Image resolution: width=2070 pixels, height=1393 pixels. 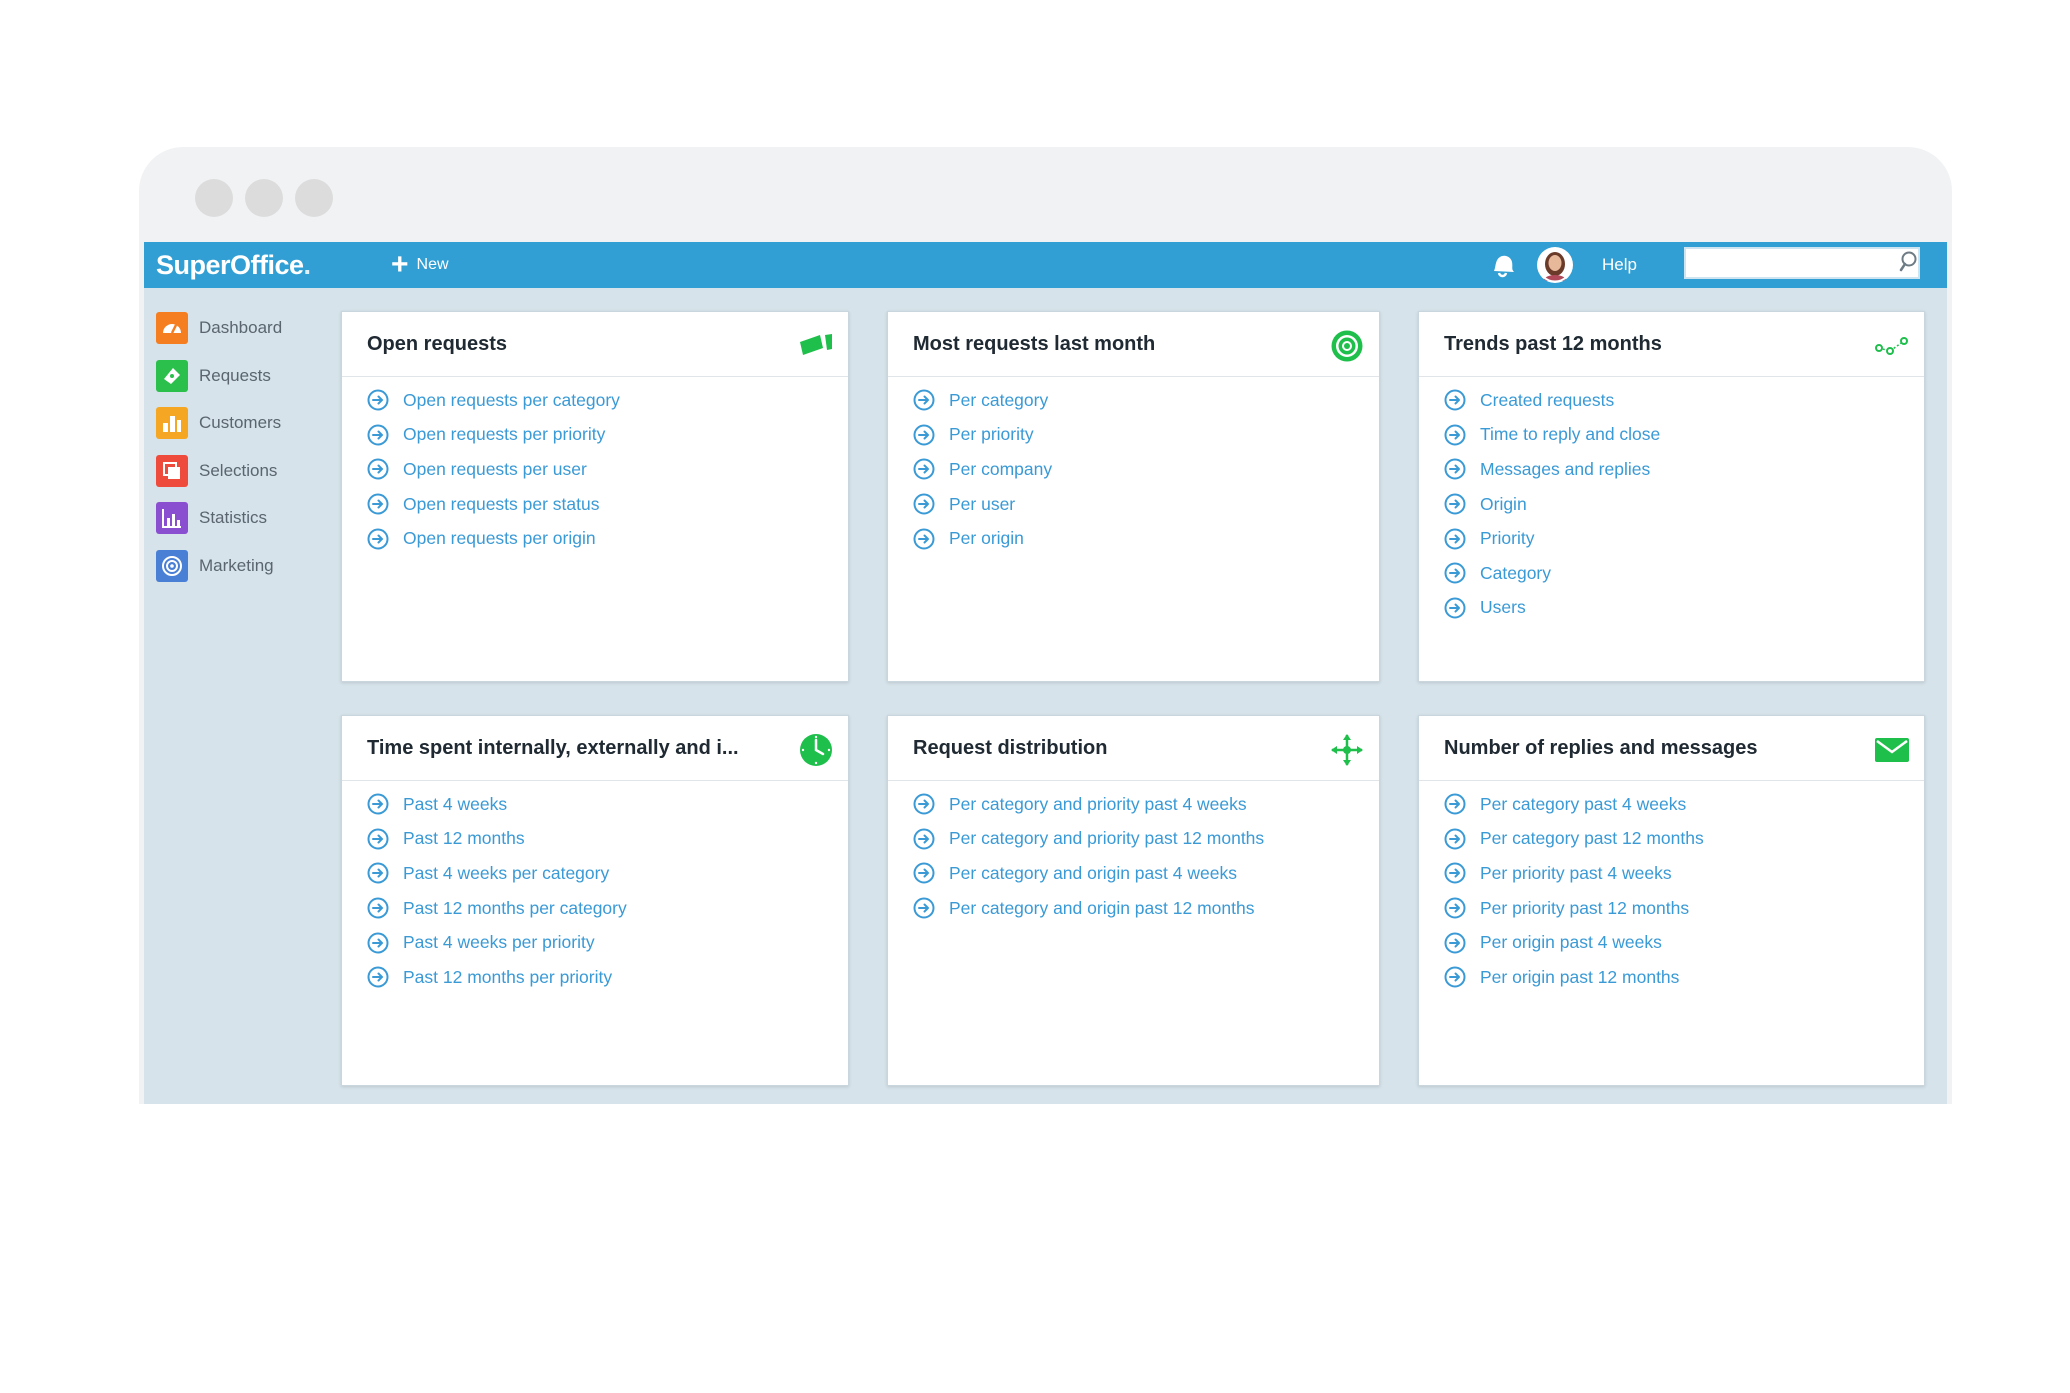 What do you see at coordinates (238, 470) in the screenshot?
I see `sidebar-item-label: Selections` at bounding box center [238, 470].